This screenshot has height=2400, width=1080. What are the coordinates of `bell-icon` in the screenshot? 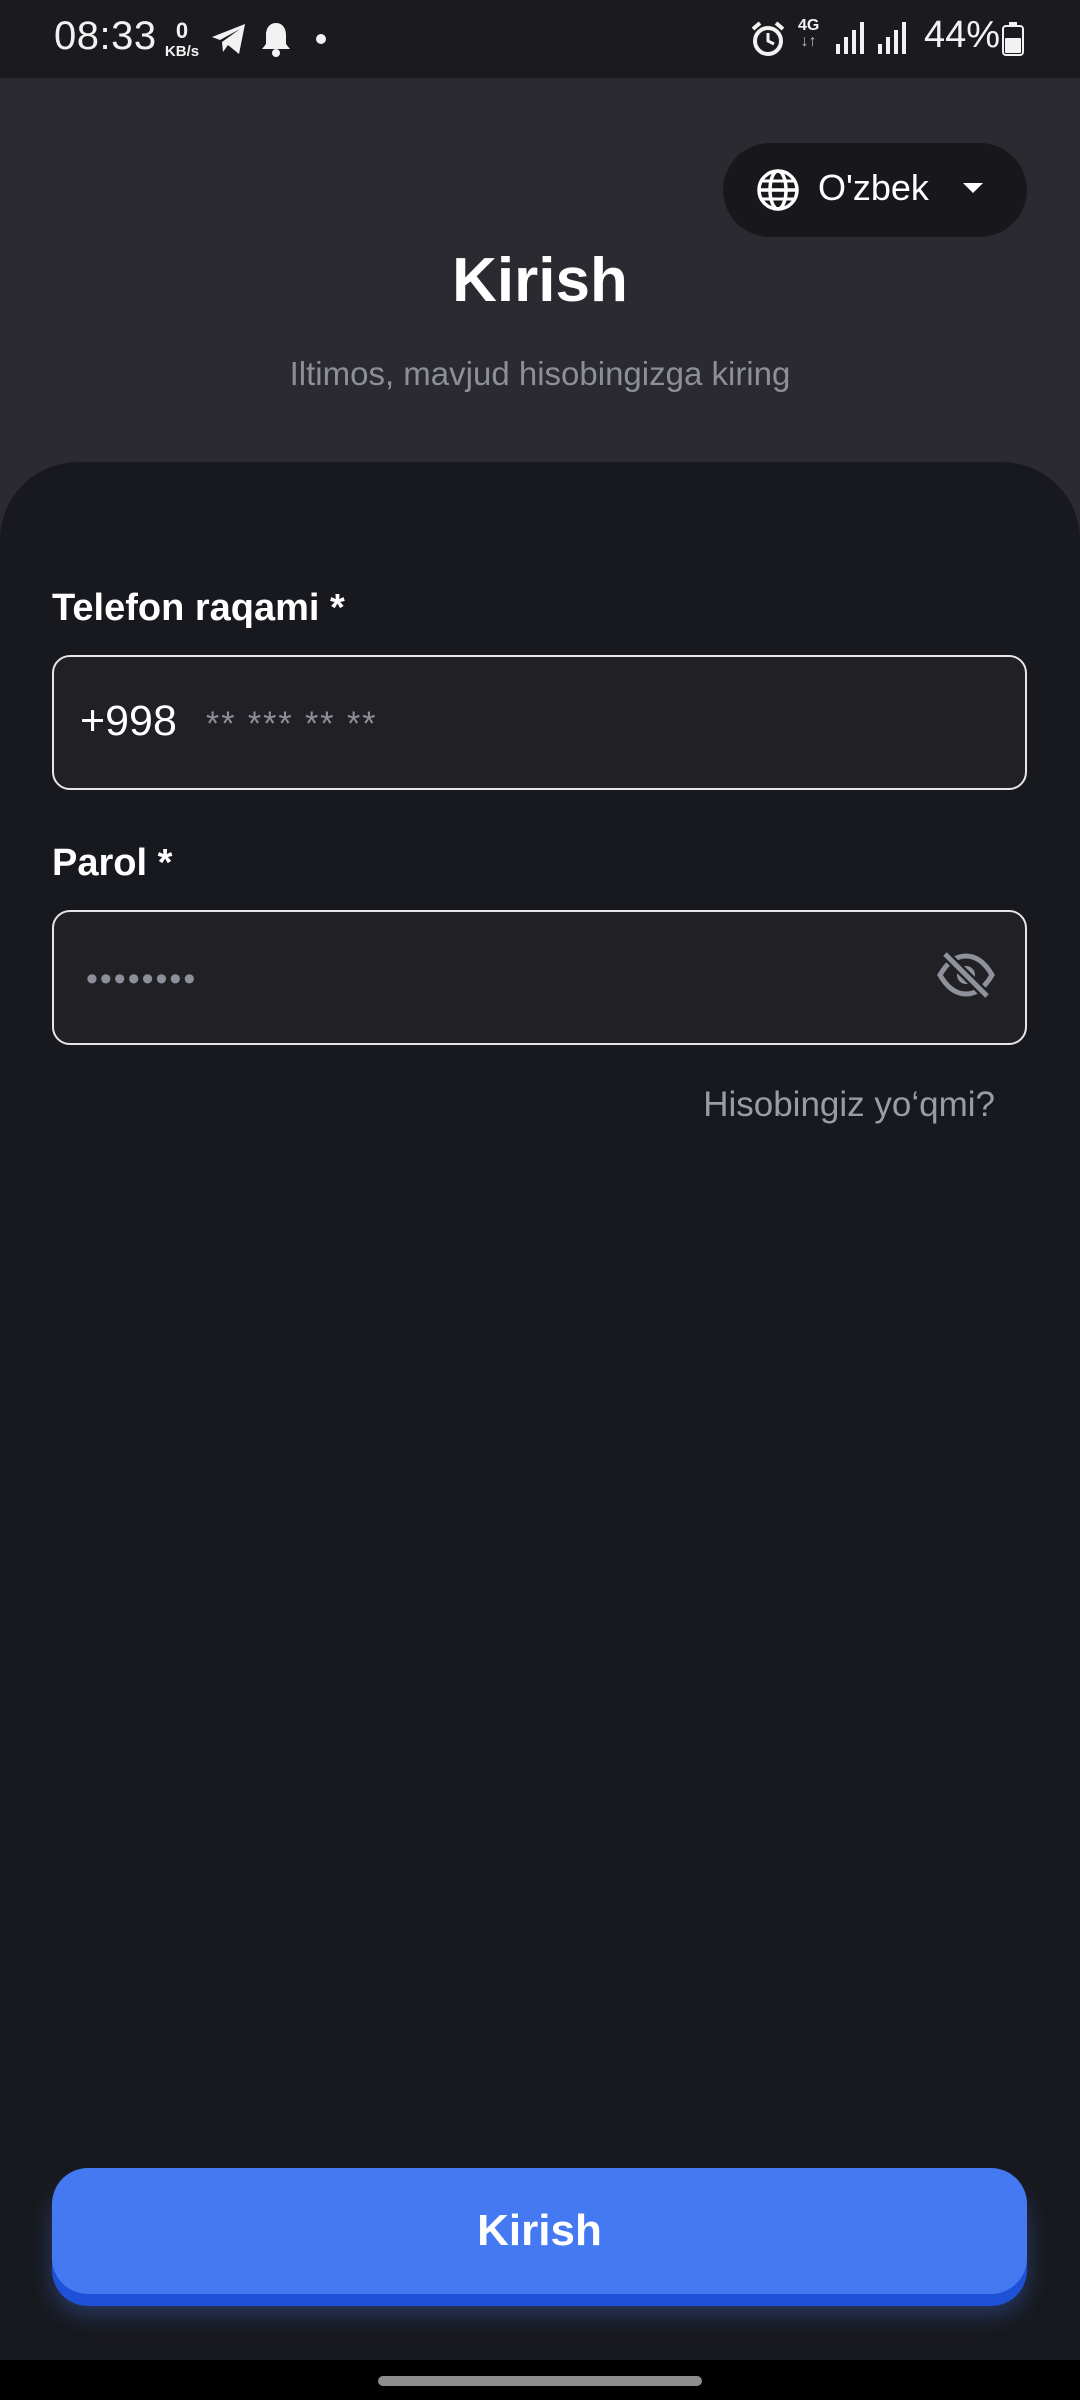 It's located at (276, 41).